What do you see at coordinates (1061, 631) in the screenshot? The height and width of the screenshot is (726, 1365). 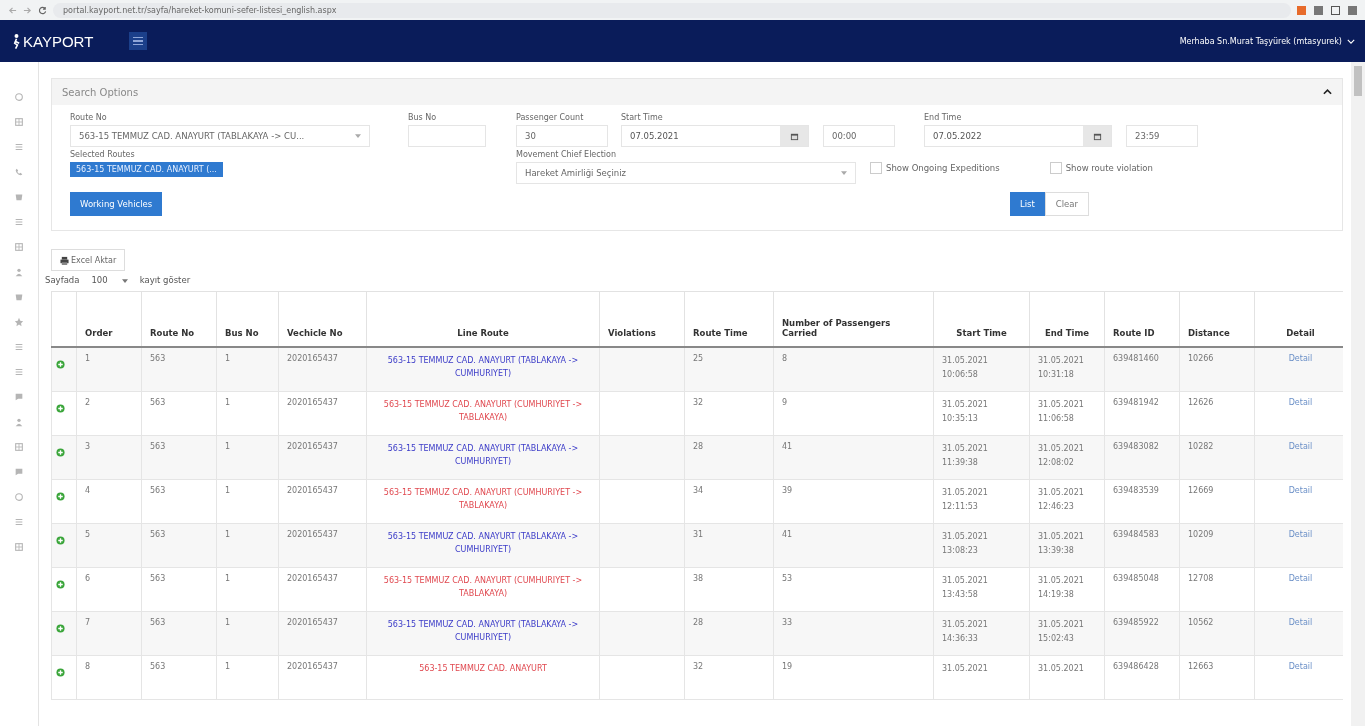 I see `table-cell: 31.05.2021 15:02:43` at bounding box center [1061, 631].